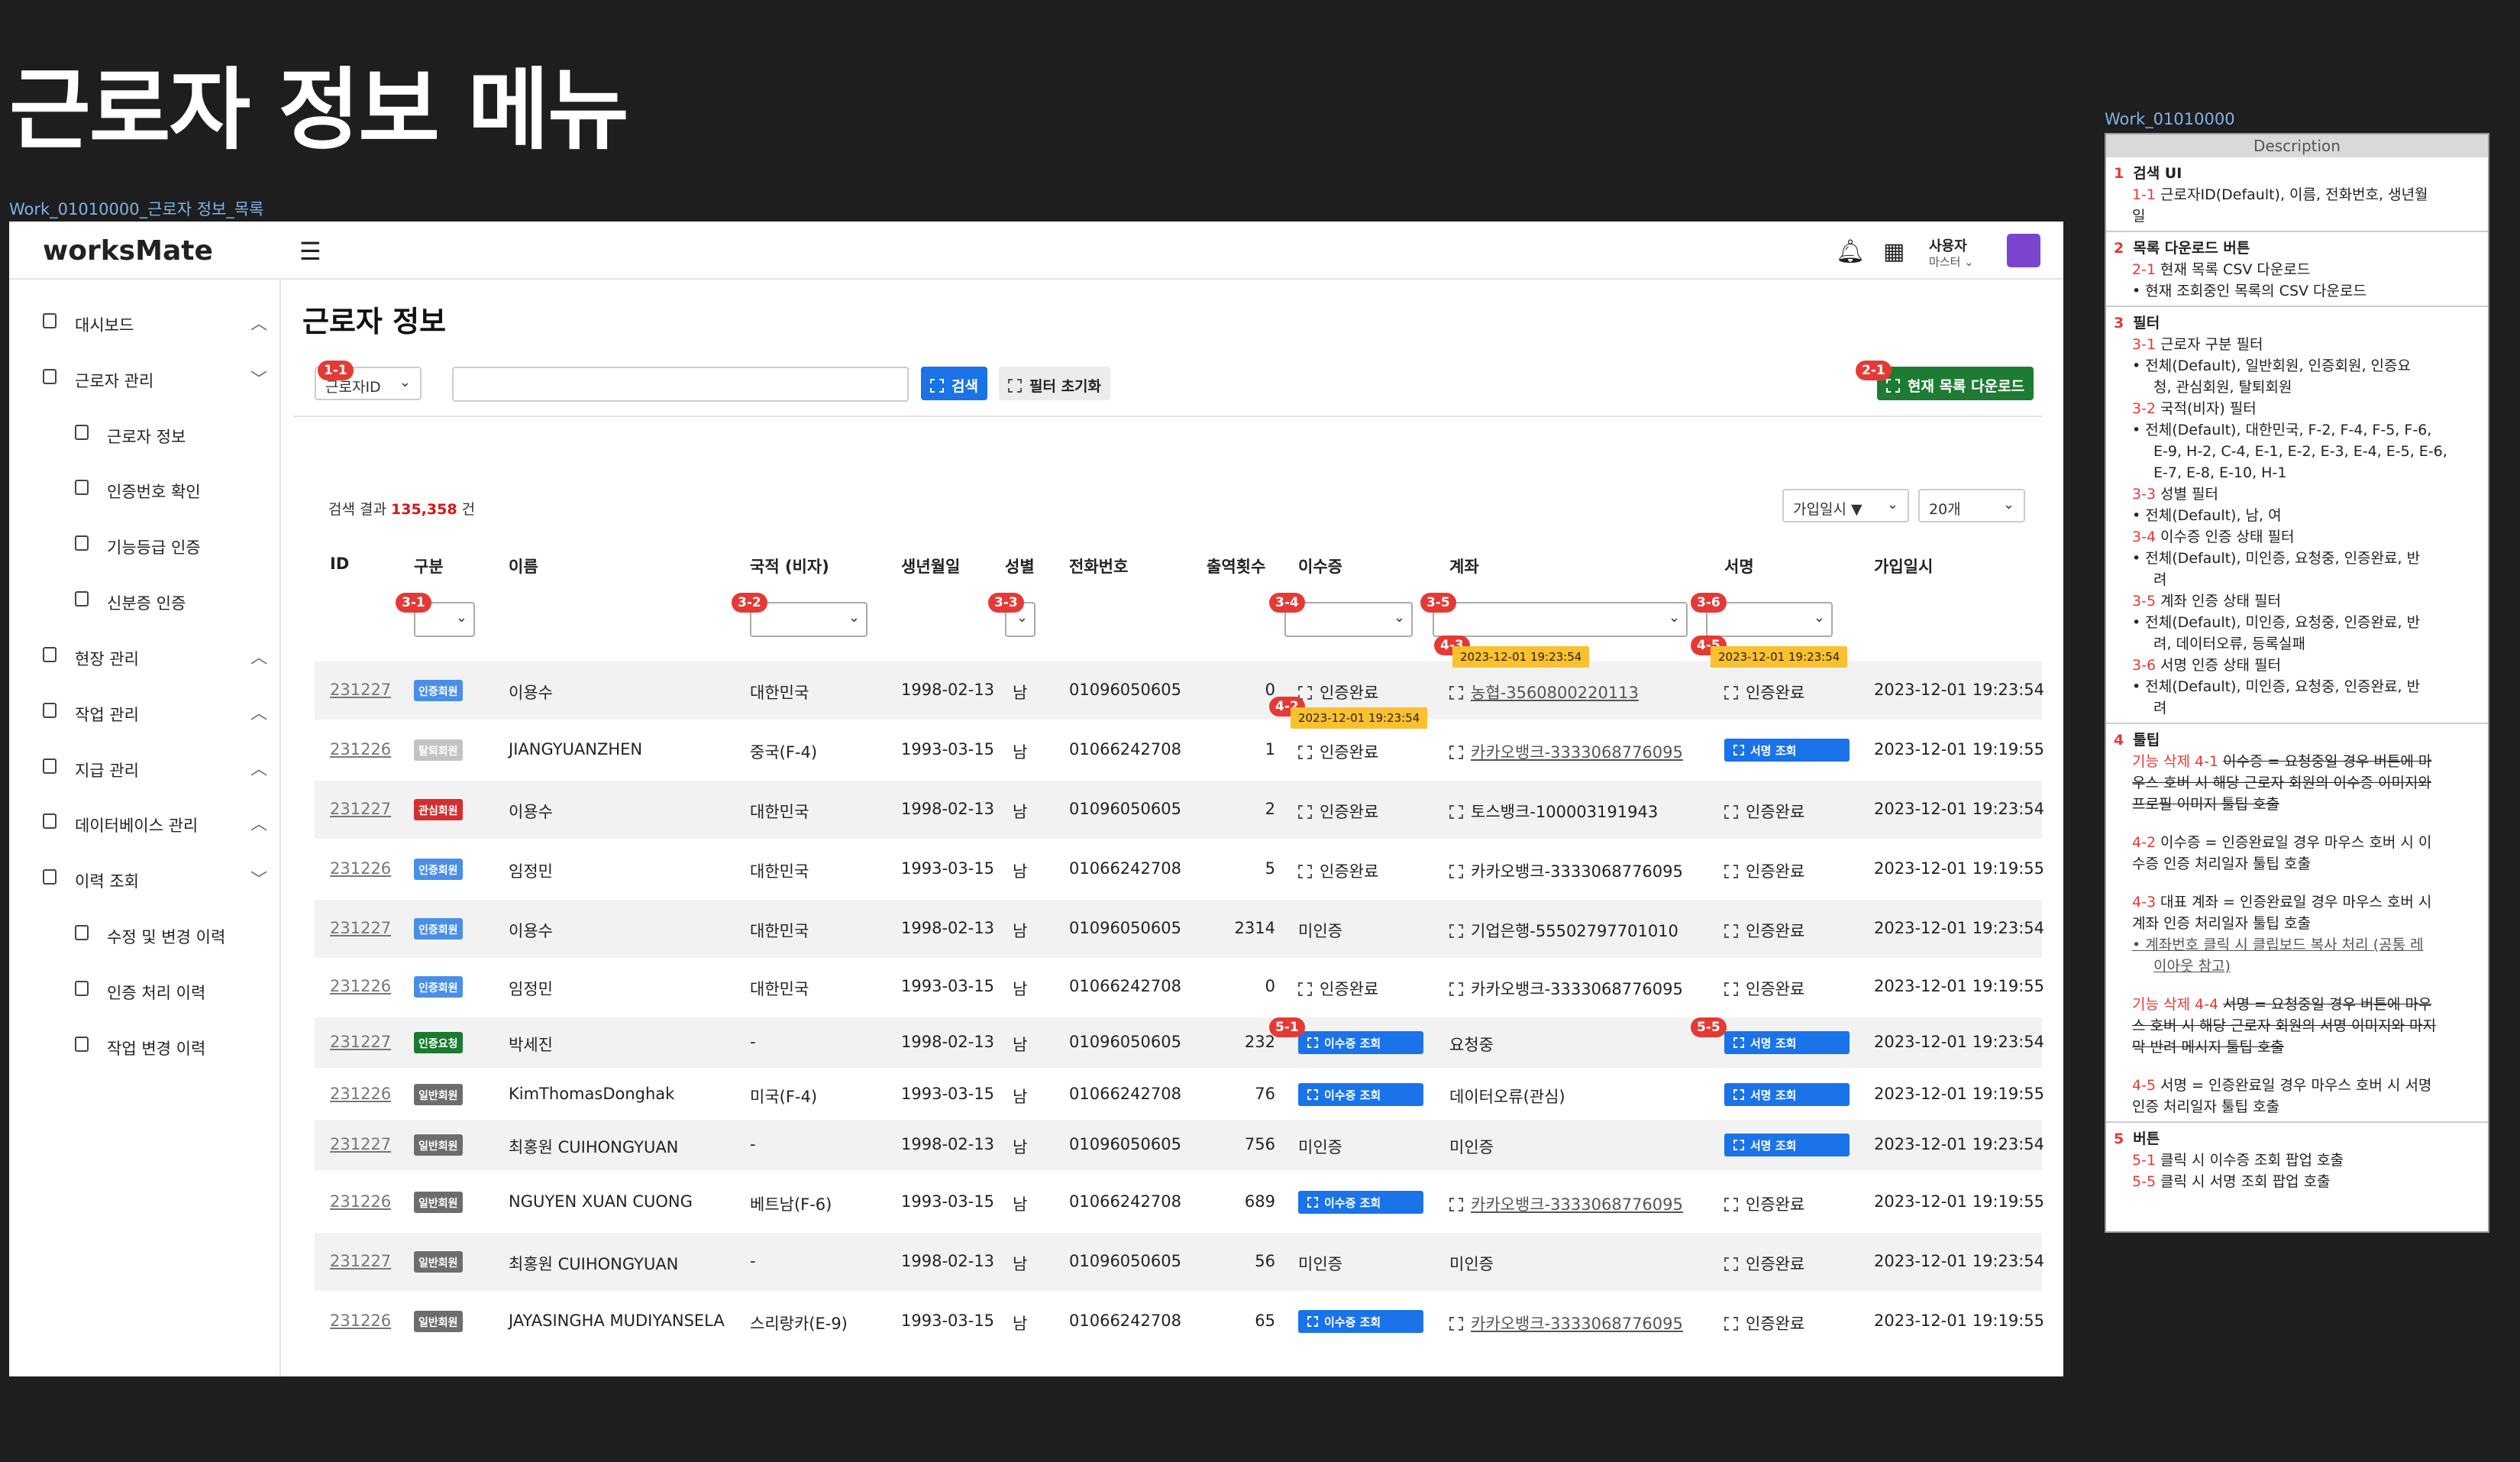  Describe the element at coordinates (1320, 1146) in the screenshot. I see `cert-status: 미인증` at that location.